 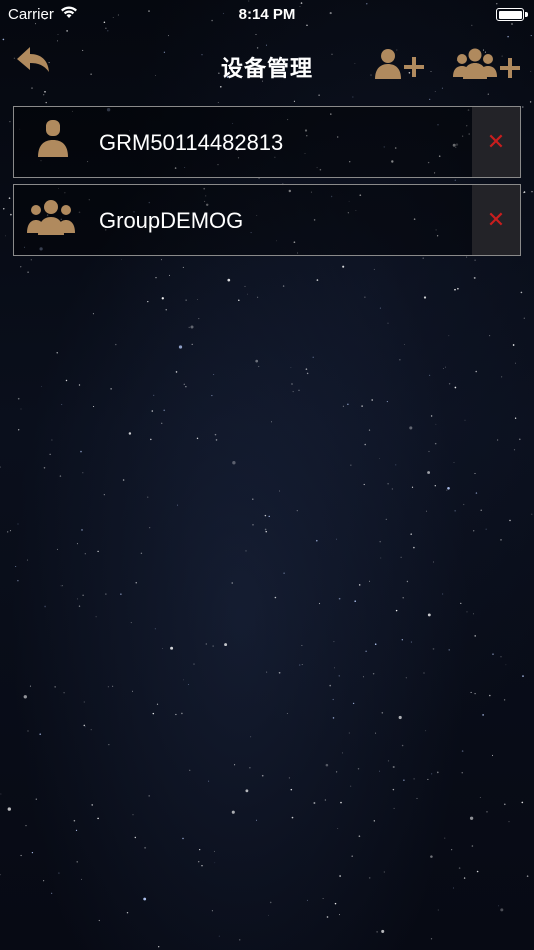 I want to click on battery-level, so click(x=510, y=14).